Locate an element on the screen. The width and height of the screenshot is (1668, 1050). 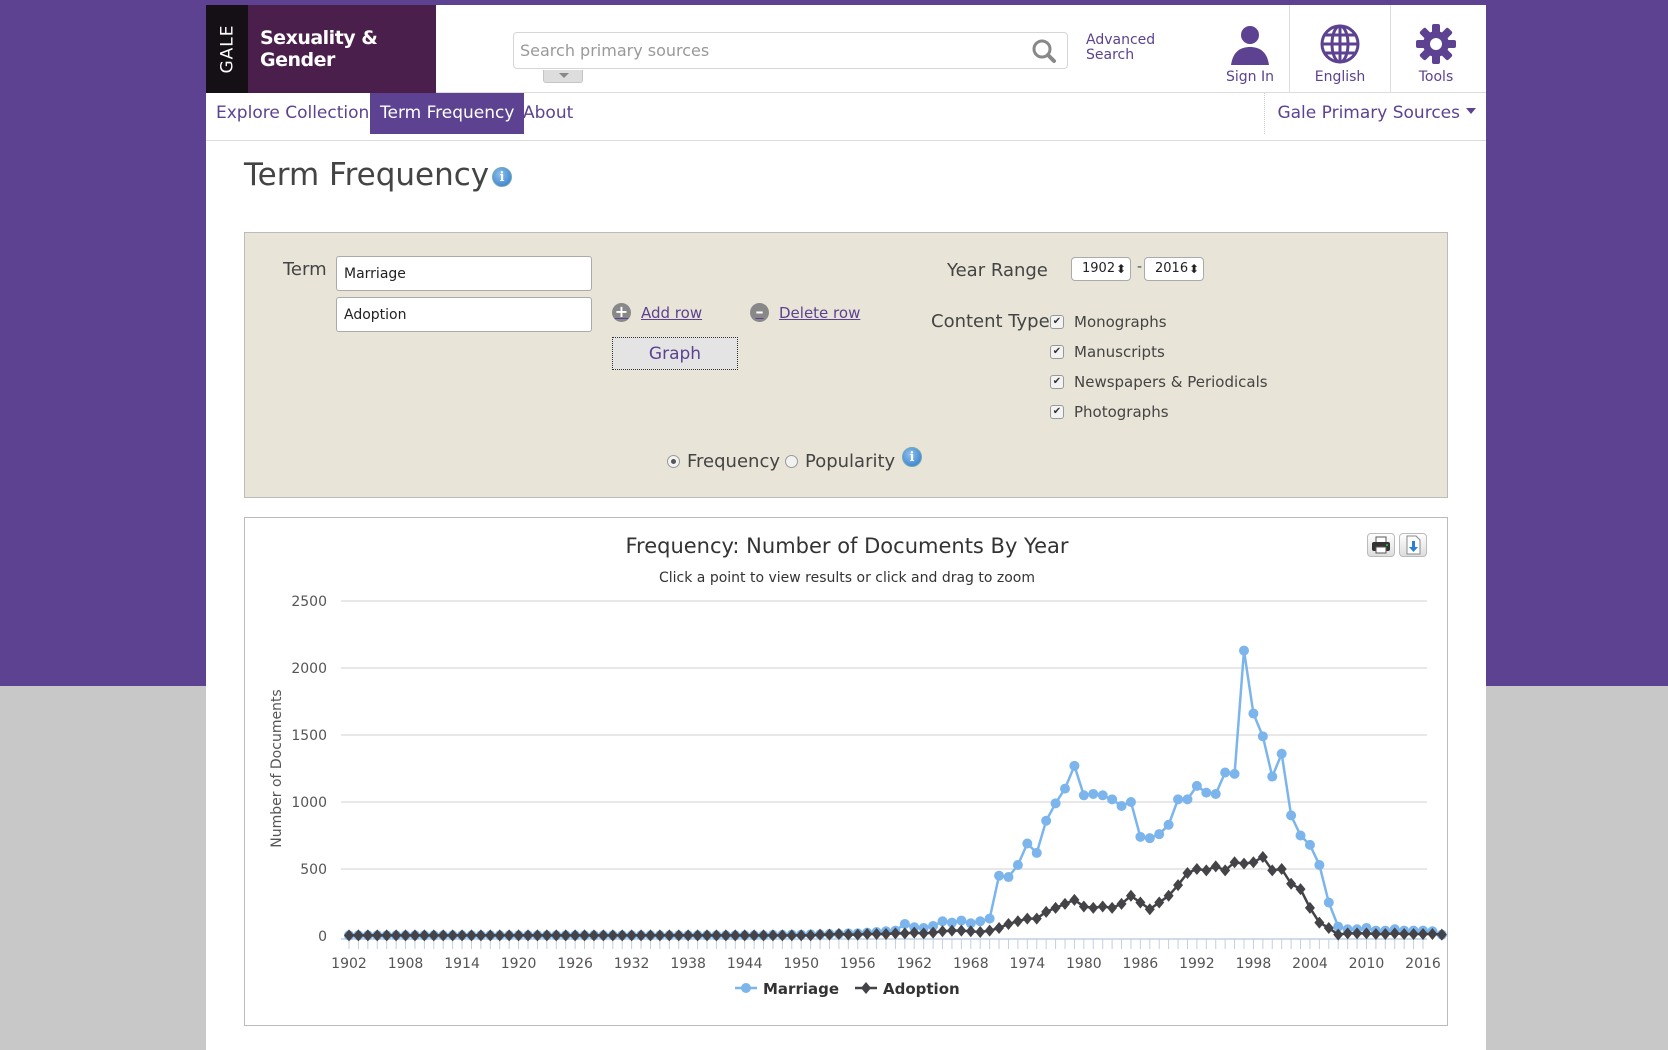
content-type-photographs: ✔ Photographs is located at coordinates (1109, 412).